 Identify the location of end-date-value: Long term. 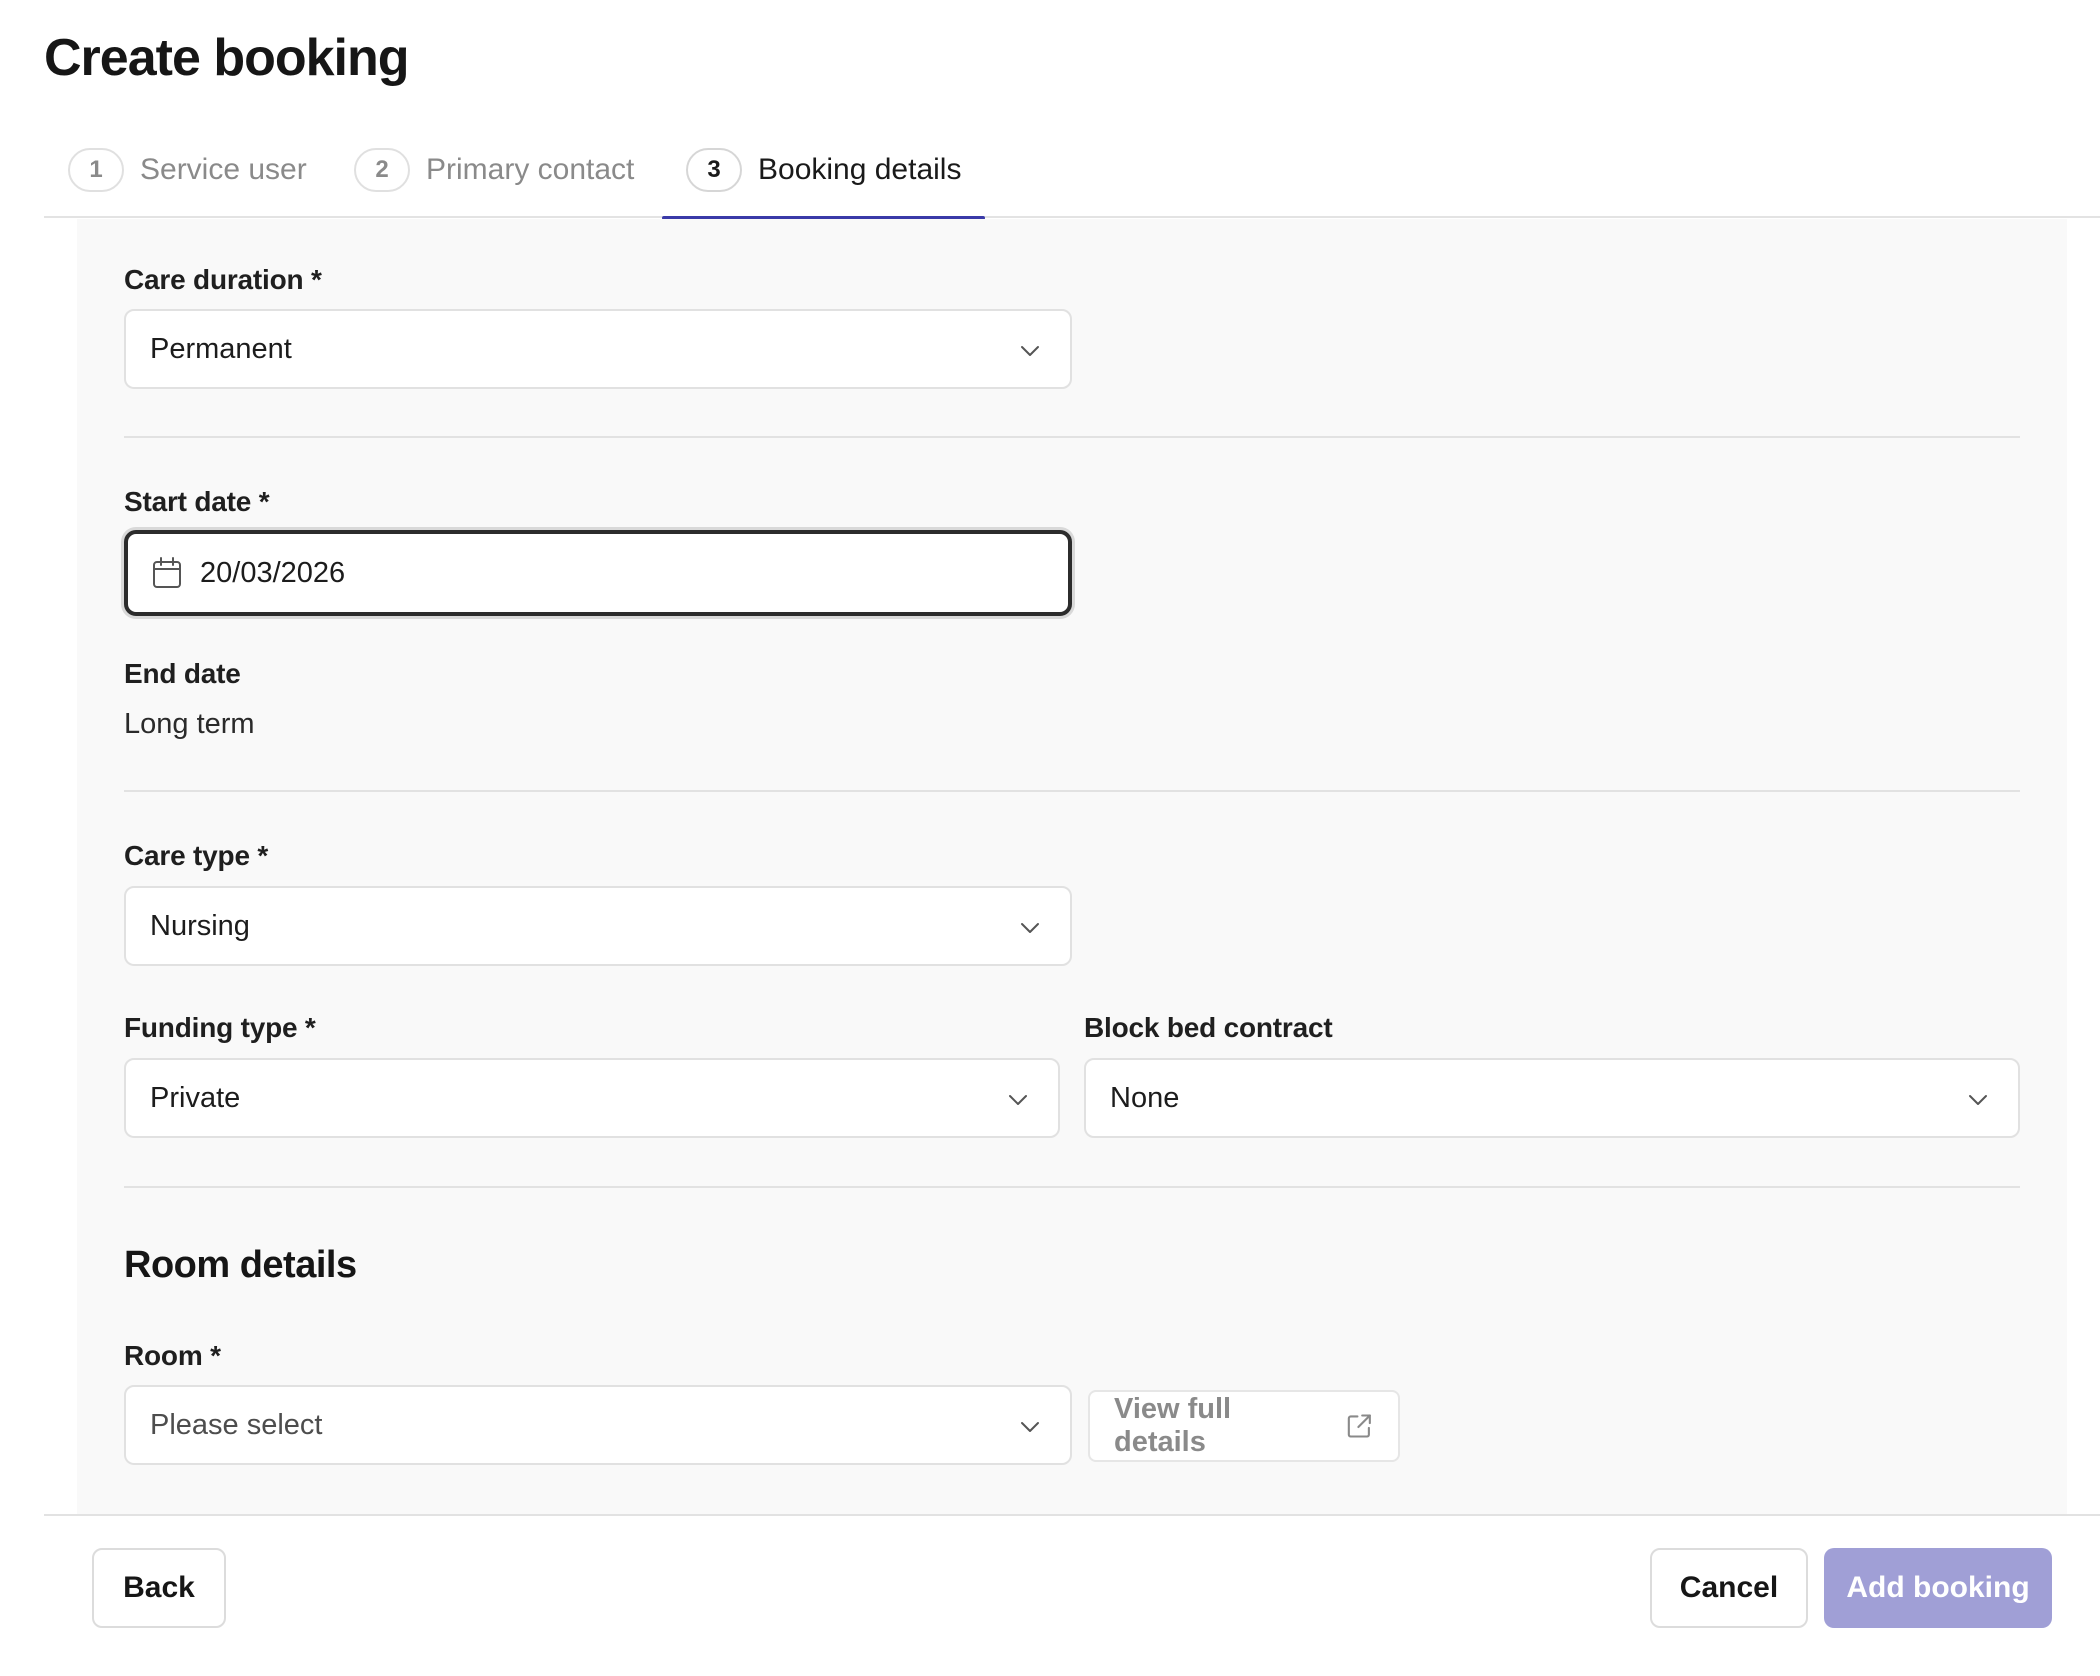
(189, 724).